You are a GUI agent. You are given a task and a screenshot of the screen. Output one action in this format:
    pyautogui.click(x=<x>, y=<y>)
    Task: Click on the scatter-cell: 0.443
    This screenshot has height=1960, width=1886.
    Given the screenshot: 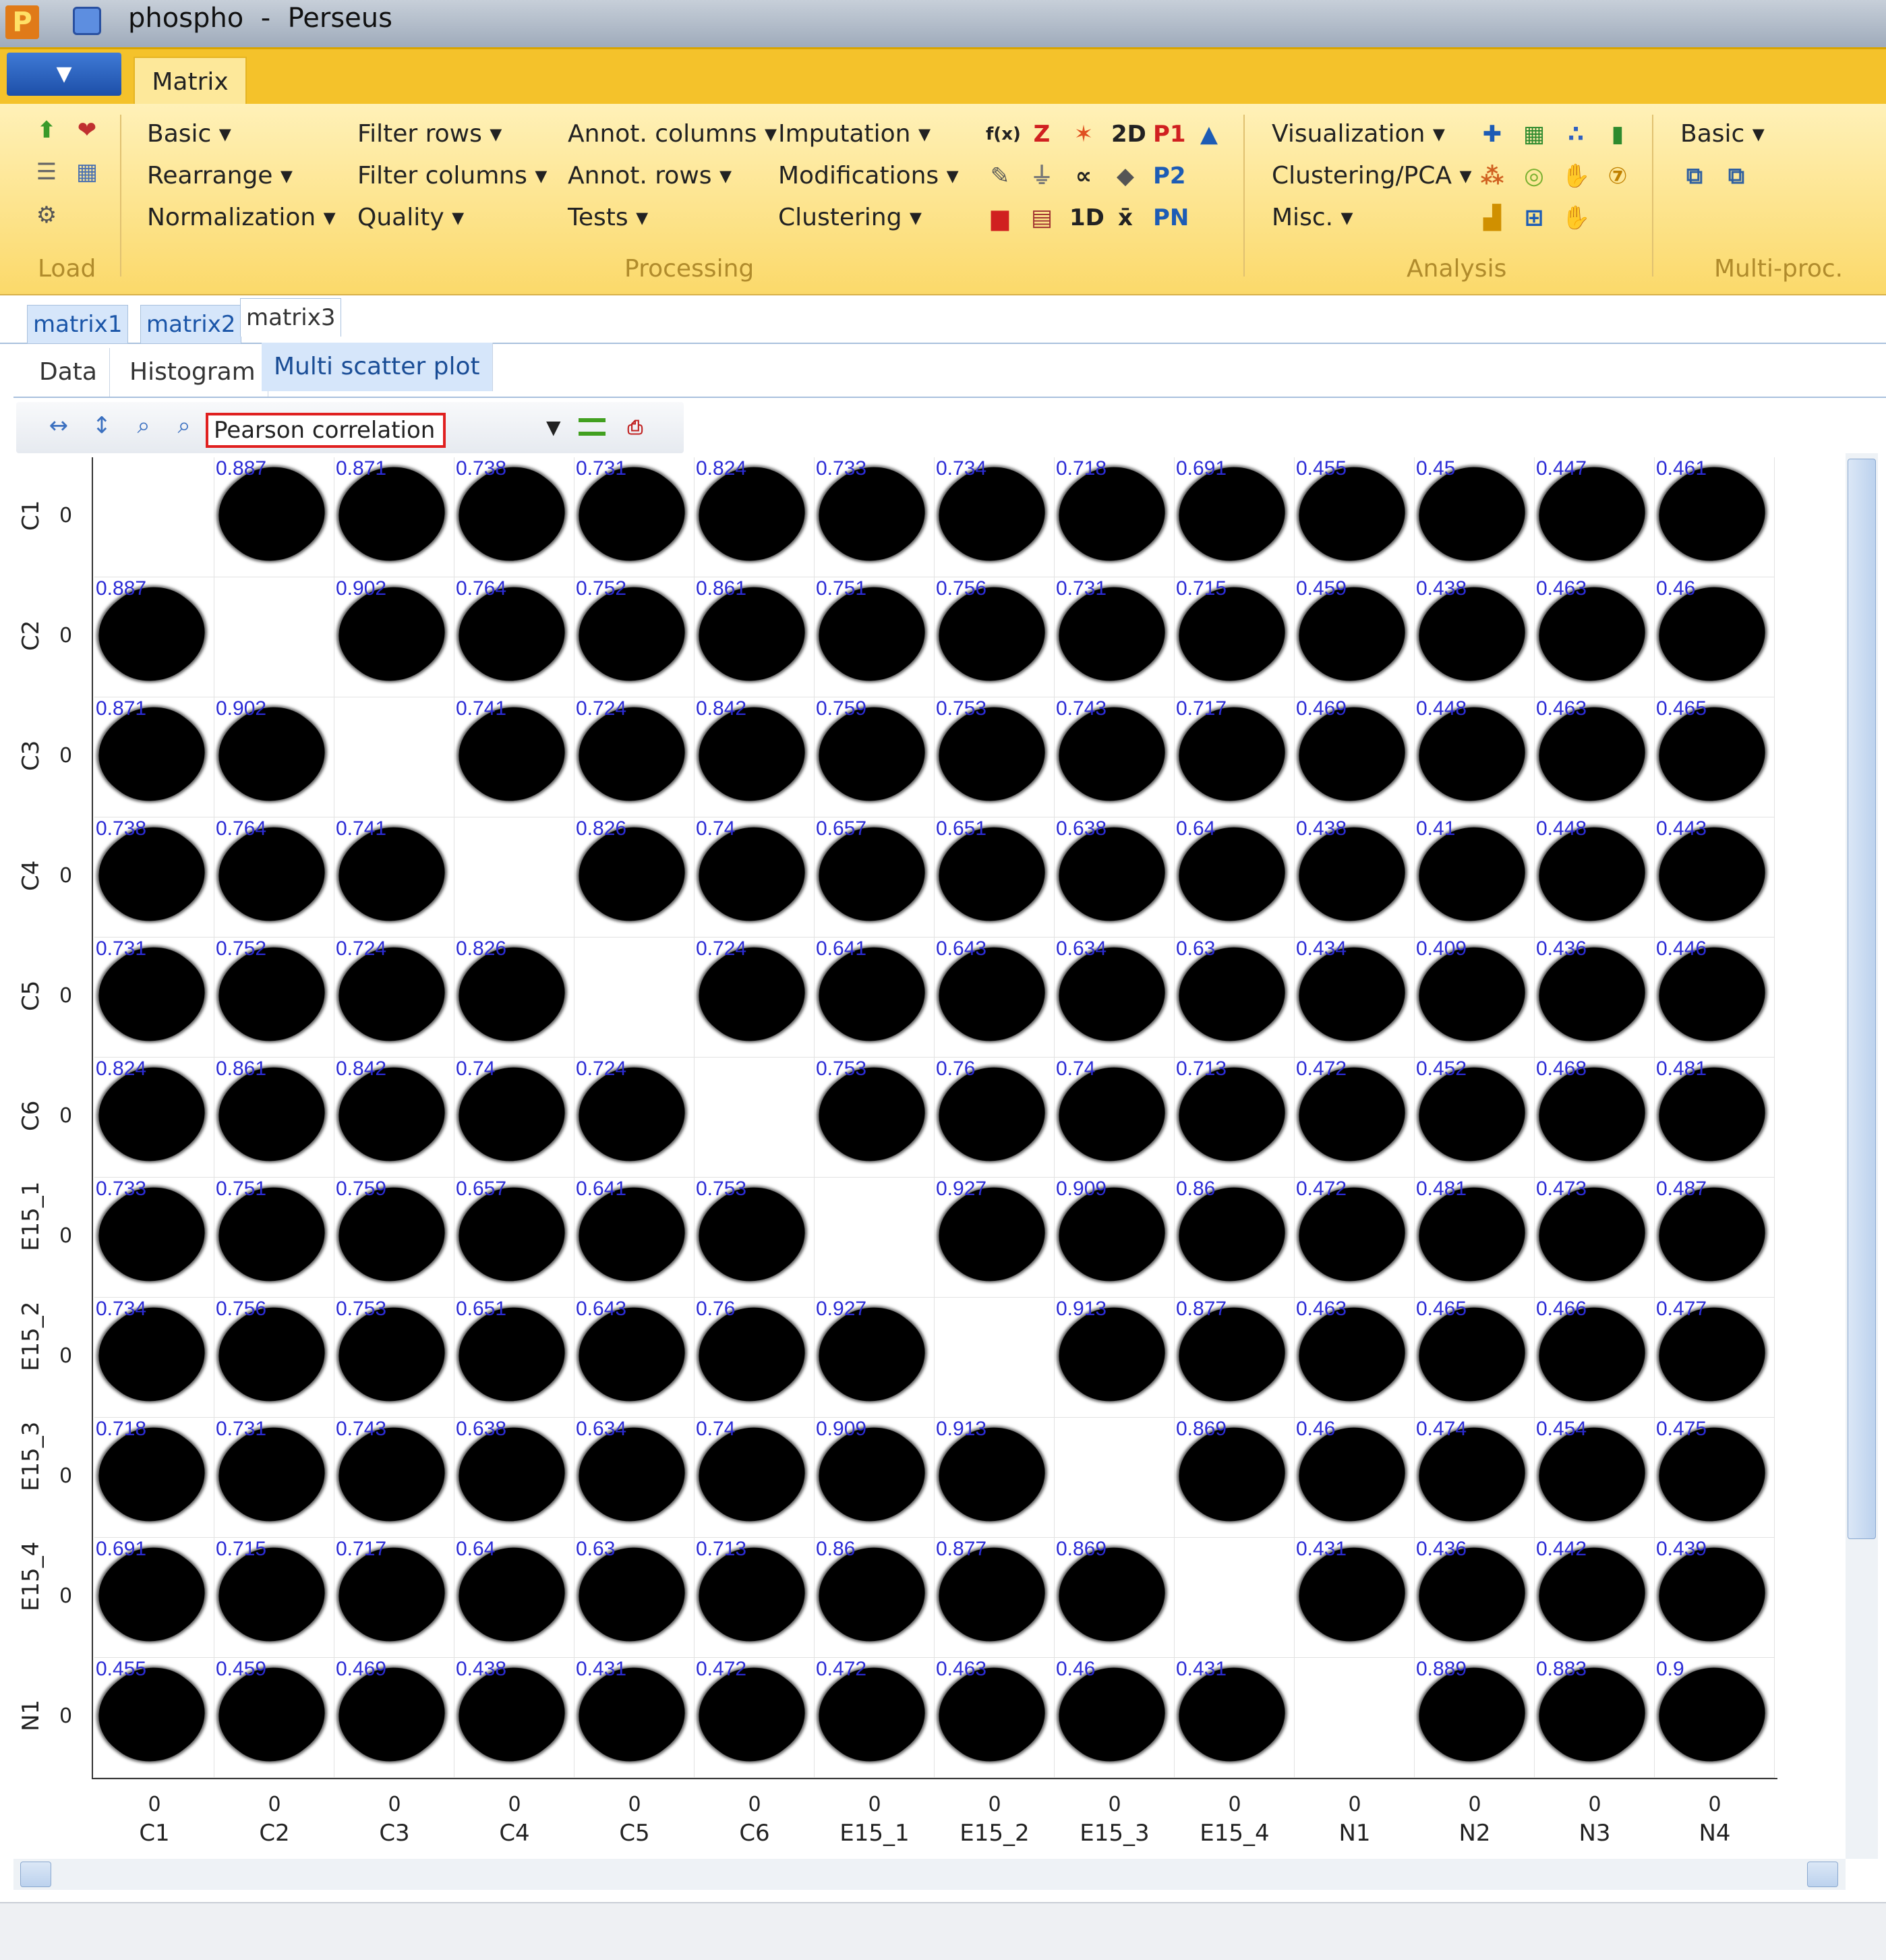 What is the action you would take?
    pyautogui.click(x=1712, y=875)
    